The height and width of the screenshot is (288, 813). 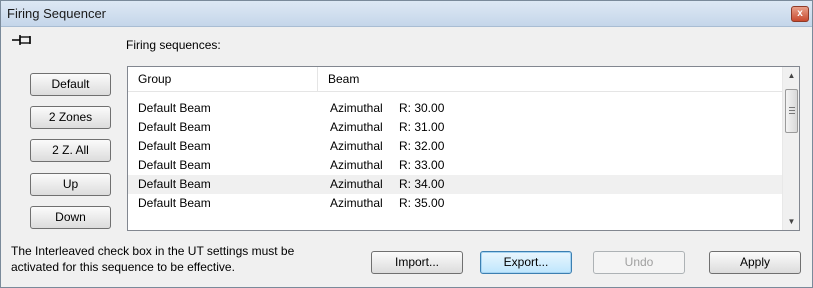 I want to click on list-header: Group Beam, so click(x=455, y=79).